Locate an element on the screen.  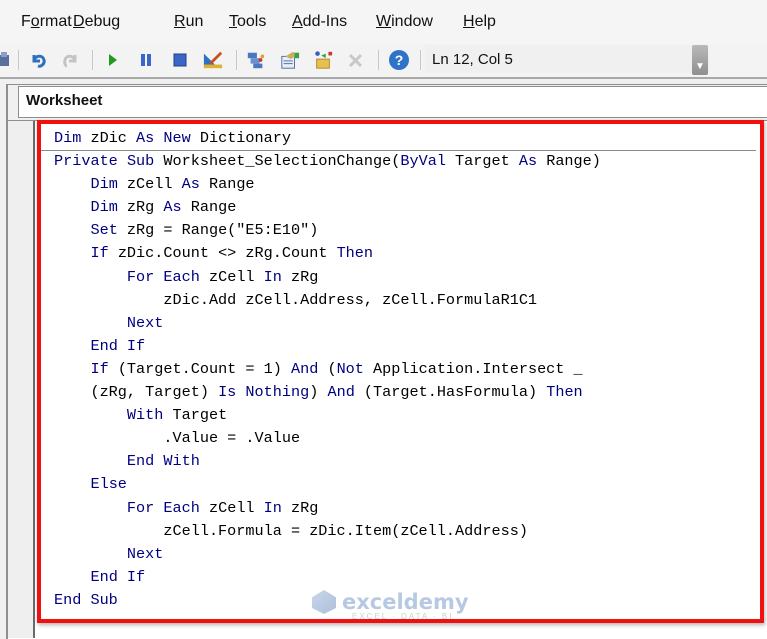
cursor-position: Ln 12, Col 5 is located at coordinates (472, 59).